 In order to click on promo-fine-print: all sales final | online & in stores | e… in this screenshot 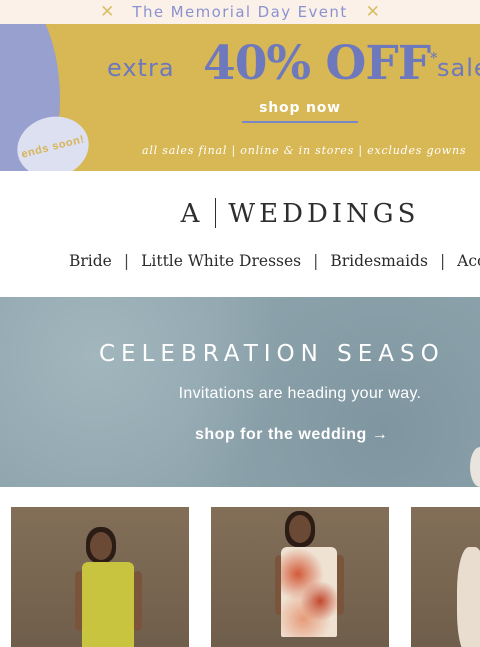, I will do `click(304, 150)`.